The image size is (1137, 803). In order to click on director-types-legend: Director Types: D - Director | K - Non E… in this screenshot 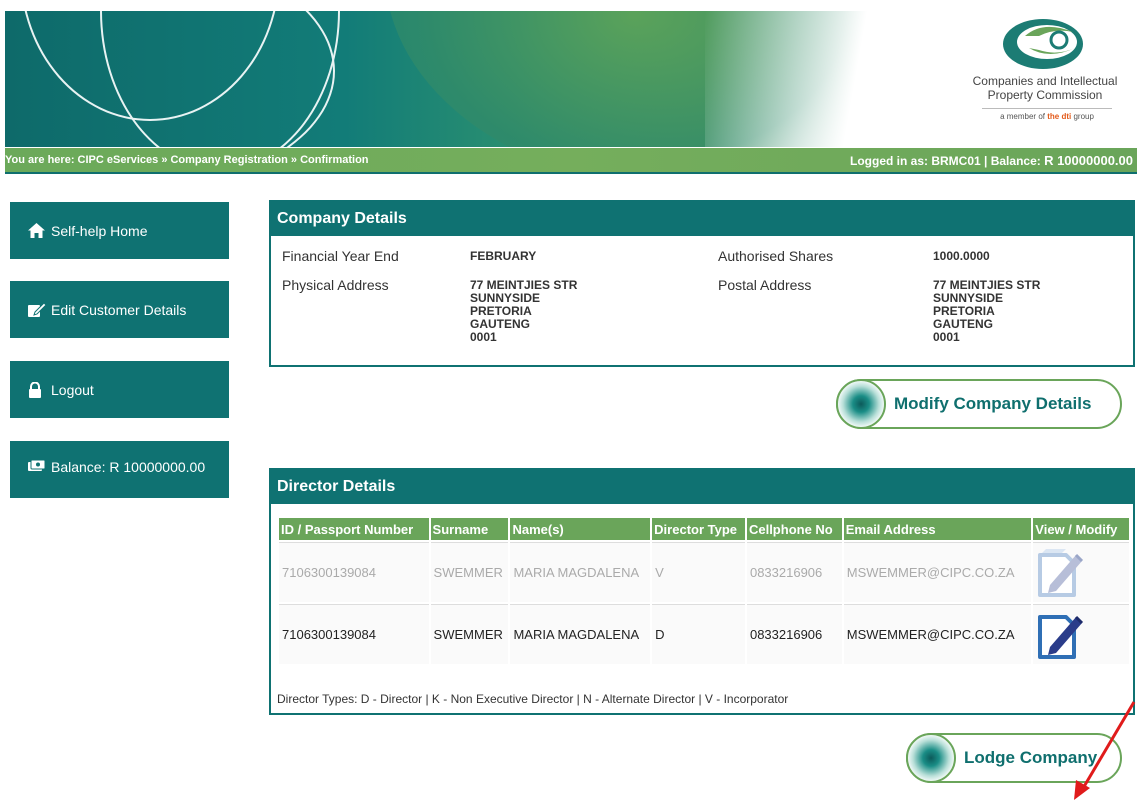, I will do `click(533, 699)`.